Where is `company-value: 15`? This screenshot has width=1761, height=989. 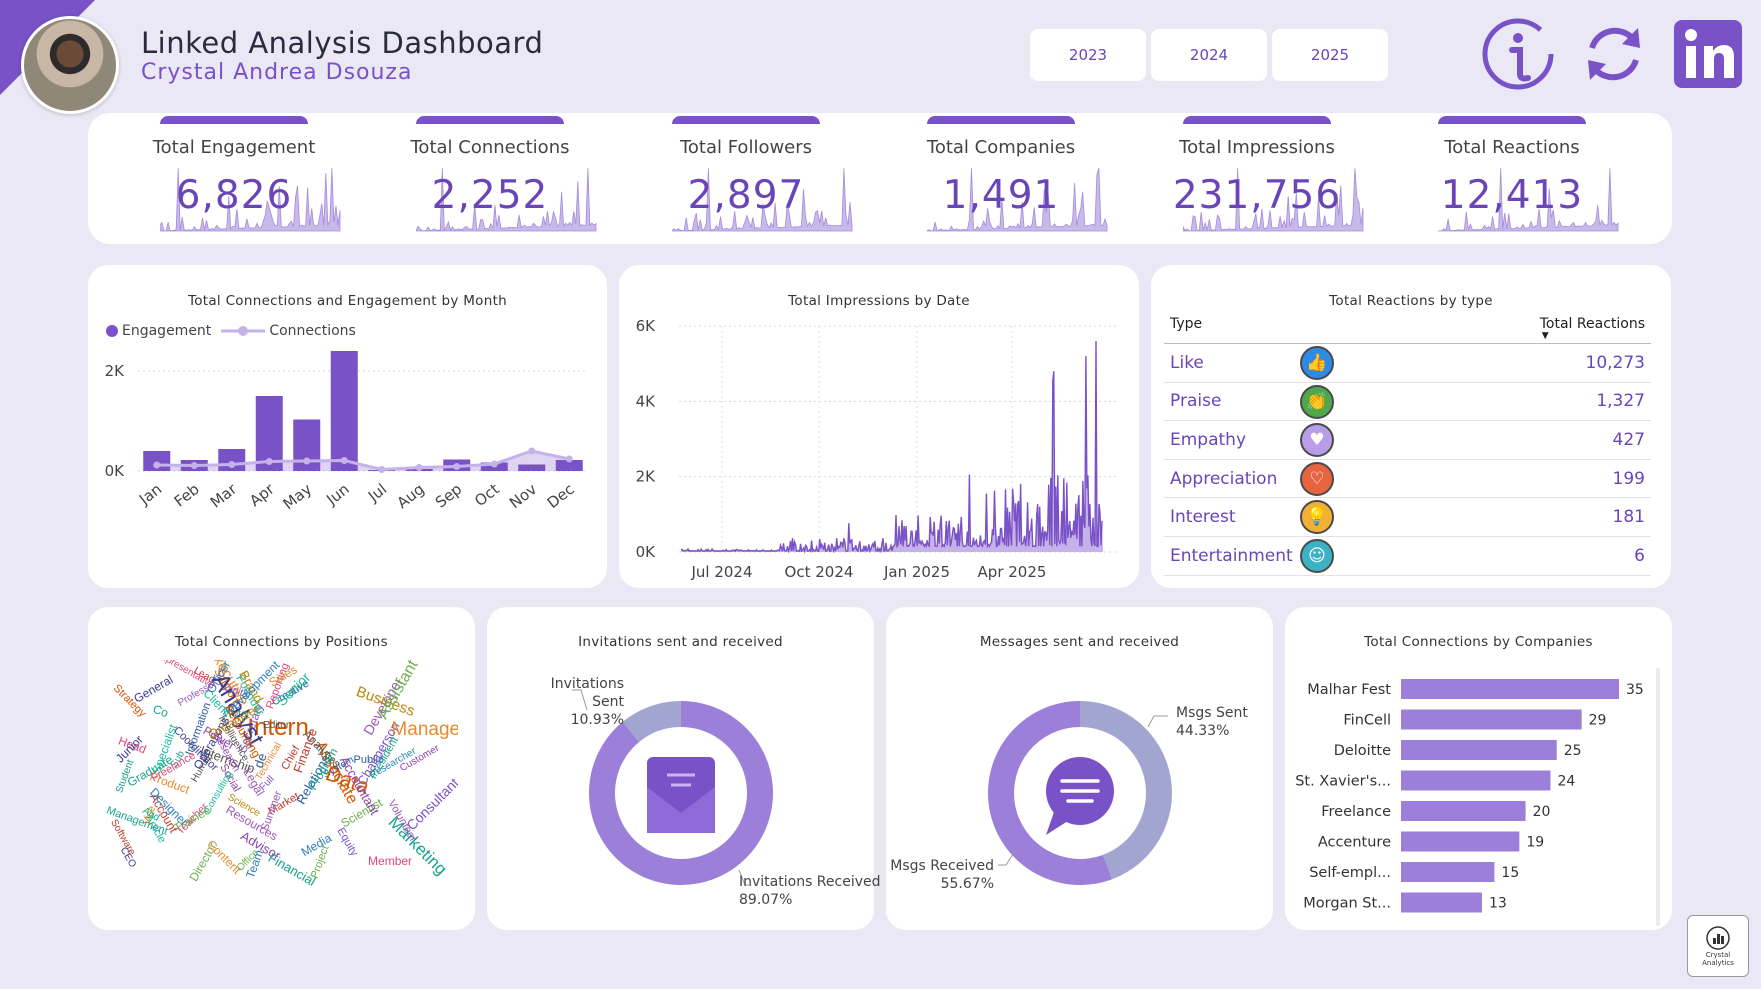 company-value: 15 is located at coordinates (1510, 873).